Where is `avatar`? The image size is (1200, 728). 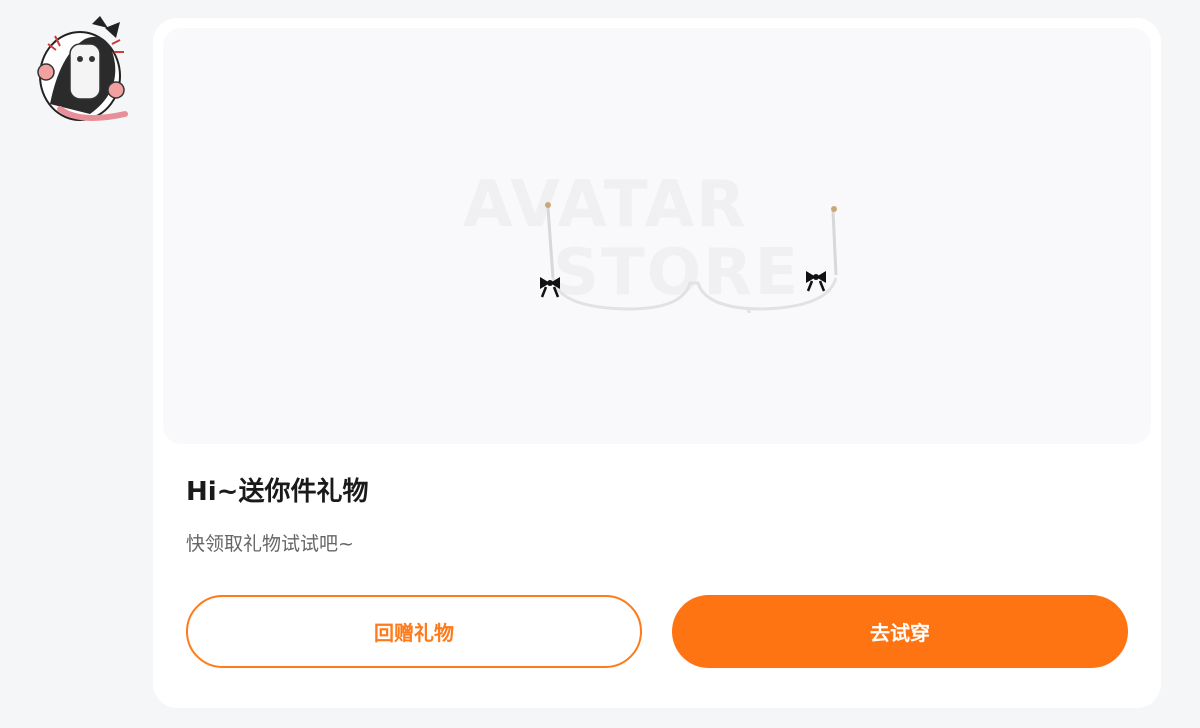
avatar is located at coordinates (80, 69).